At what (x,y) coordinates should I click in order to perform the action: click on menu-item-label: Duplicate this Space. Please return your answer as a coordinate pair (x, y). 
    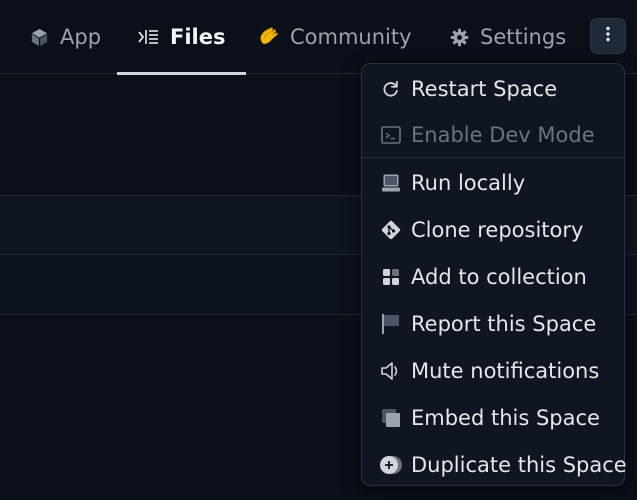
    Looking at the image, I should click on (519, 465).